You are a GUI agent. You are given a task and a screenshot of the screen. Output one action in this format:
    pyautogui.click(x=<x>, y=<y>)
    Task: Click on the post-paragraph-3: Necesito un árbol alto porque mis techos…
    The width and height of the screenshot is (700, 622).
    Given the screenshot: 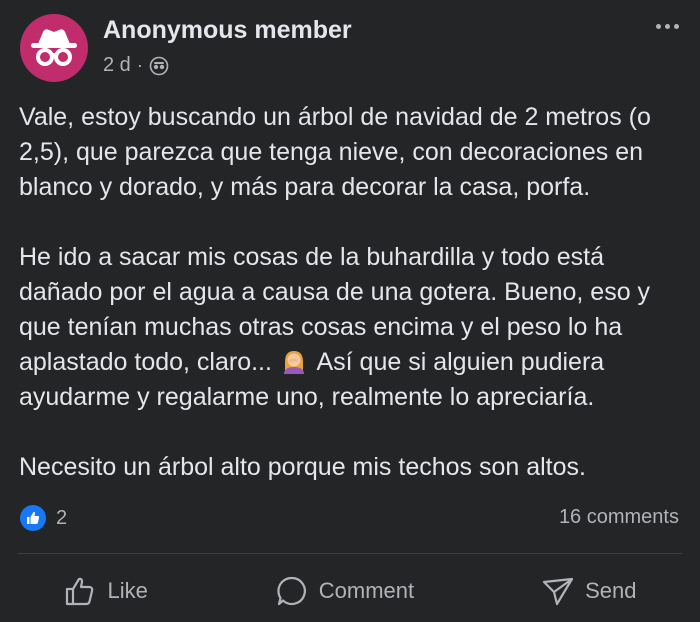 What is the action you would take?
    pyautogui.click(x=302, y=467)
    